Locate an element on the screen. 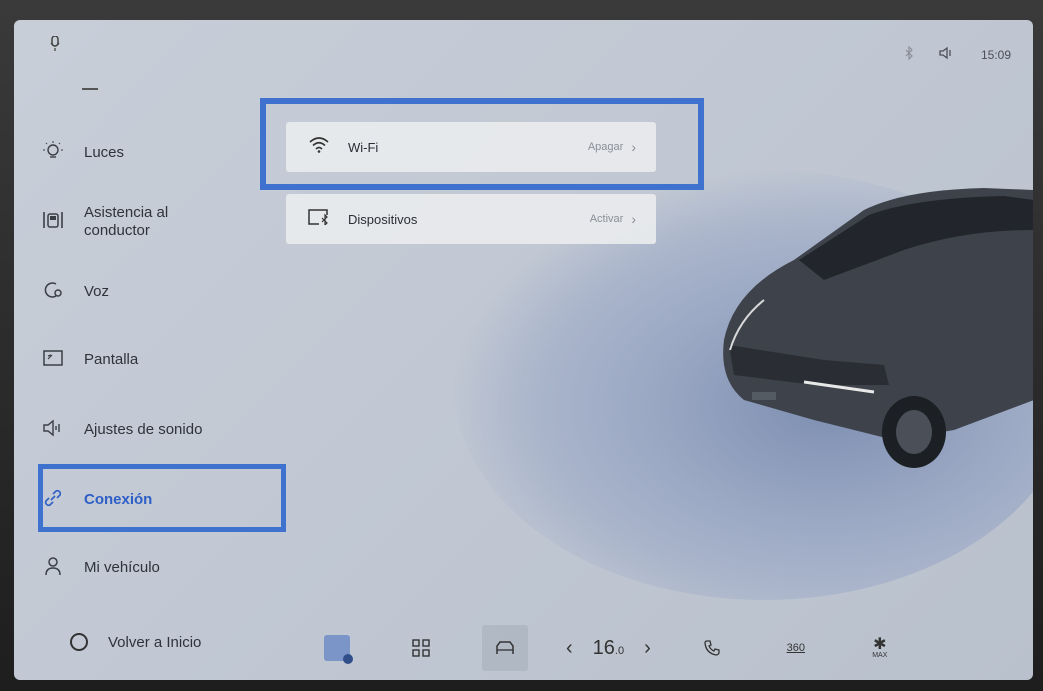 The width and height of the screenshot is (1043, 691). sidebar-item-luces: Luces is located at coordinates (134, 153).